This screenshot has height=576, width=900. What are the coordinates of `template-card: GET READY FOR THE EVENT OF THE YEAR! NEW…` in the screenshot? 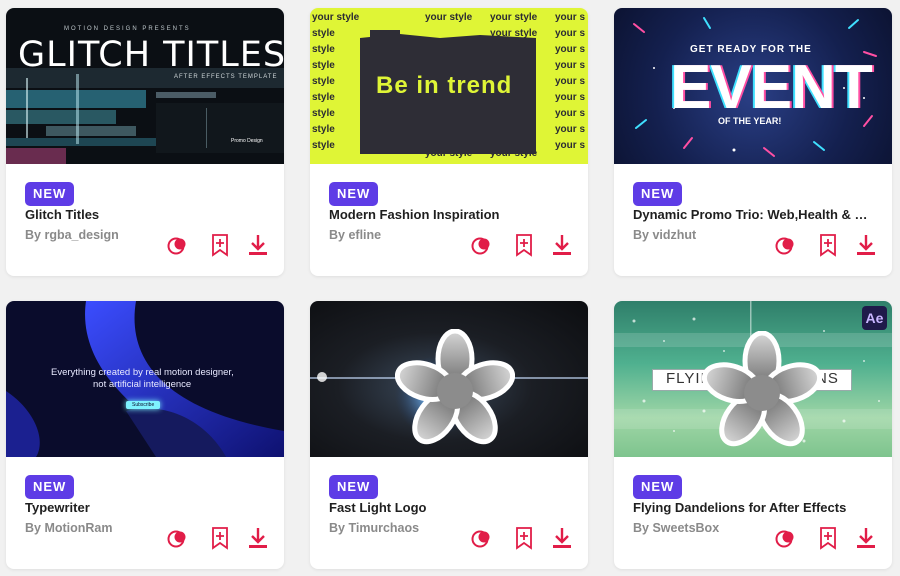 It's located at (753, 142).